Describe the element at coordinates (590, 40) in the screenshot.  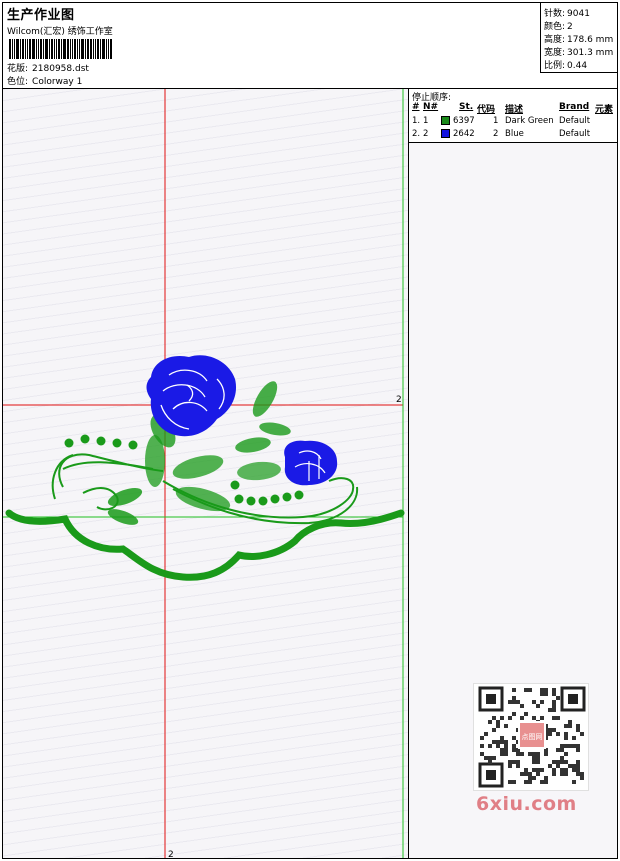
I see `stat-height-value: 178.6 mm` at that location.